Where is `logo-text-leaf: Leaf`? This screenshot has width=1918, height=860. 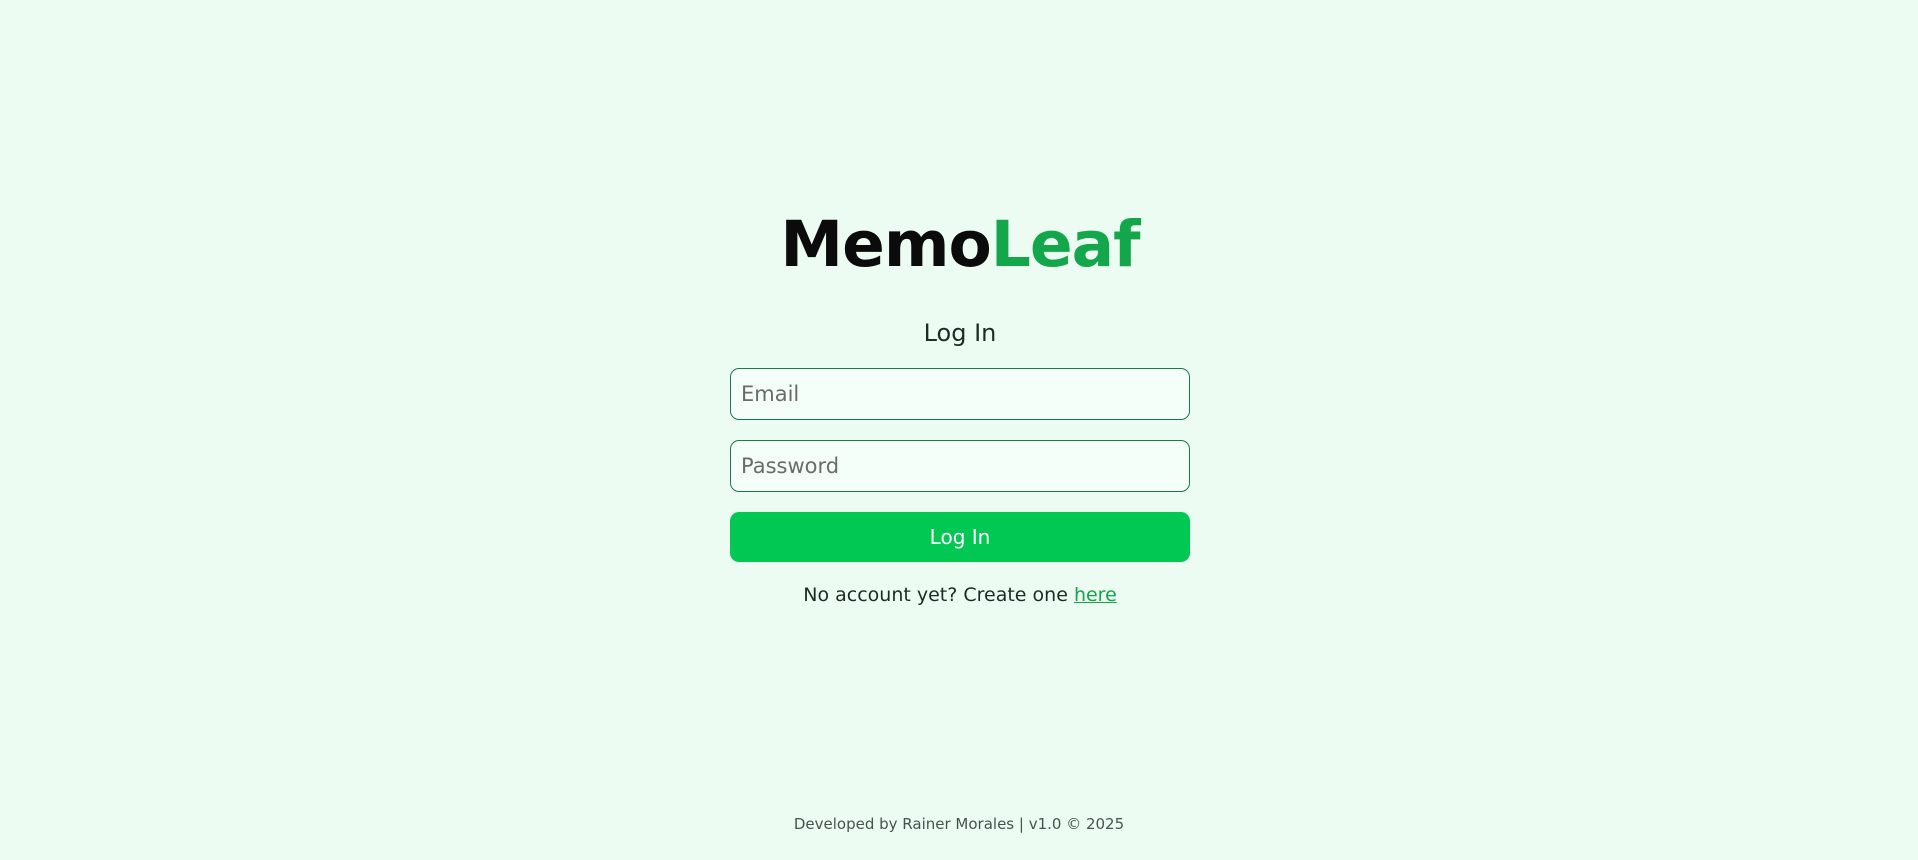
logo-text-leaf: Leaf is located at coordinates (1065, 244).